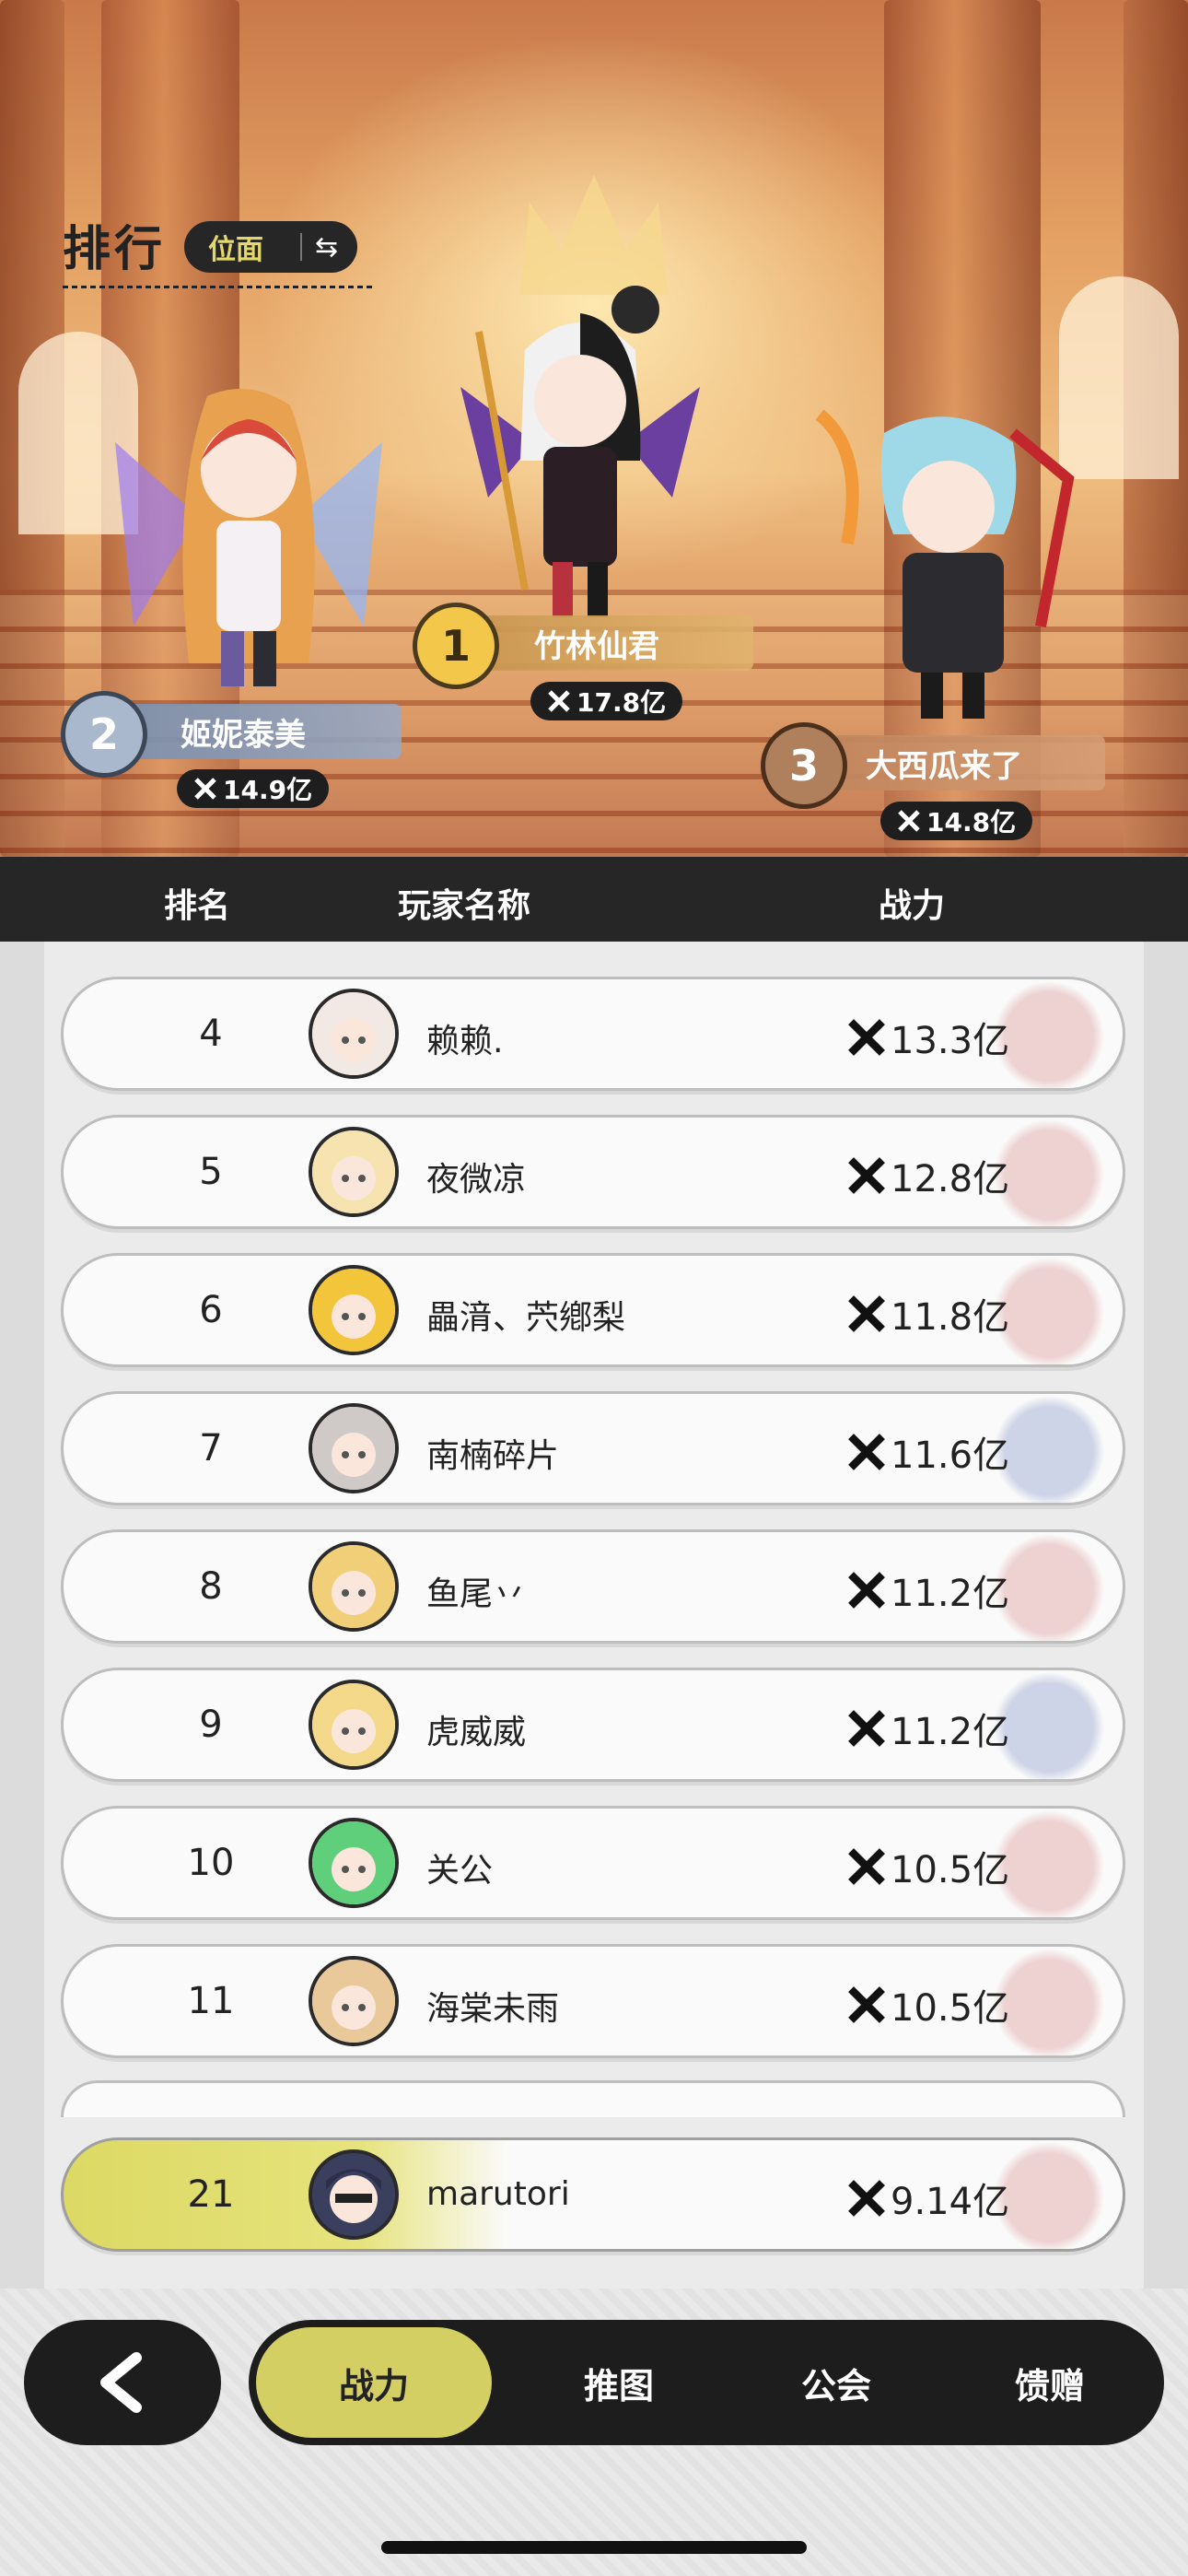  What do you see at coordinates (1049, 2382) in the screenshot?
I see `tab-gifts: 馈赠` at bounding box center [1049, 2382].